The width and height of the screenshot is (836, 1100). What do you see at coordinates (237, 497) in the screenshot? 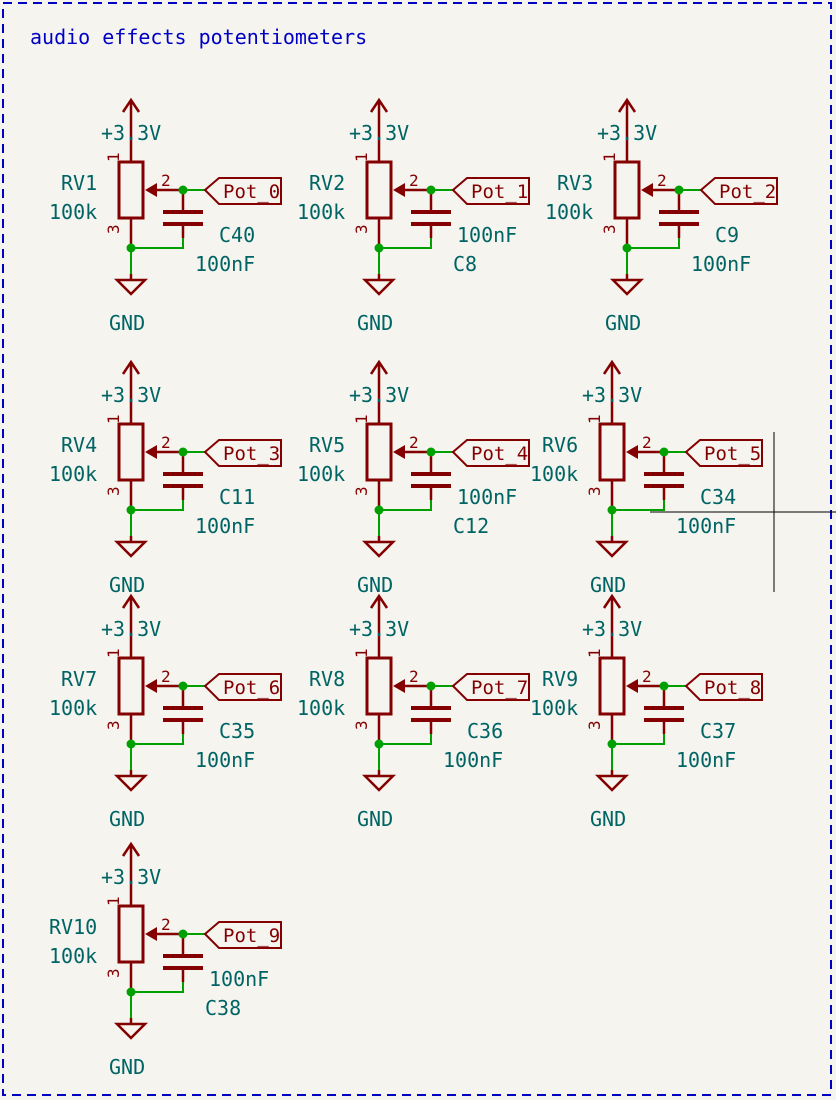
I see `cap-reference: C11` at bounding box center [237, 497].